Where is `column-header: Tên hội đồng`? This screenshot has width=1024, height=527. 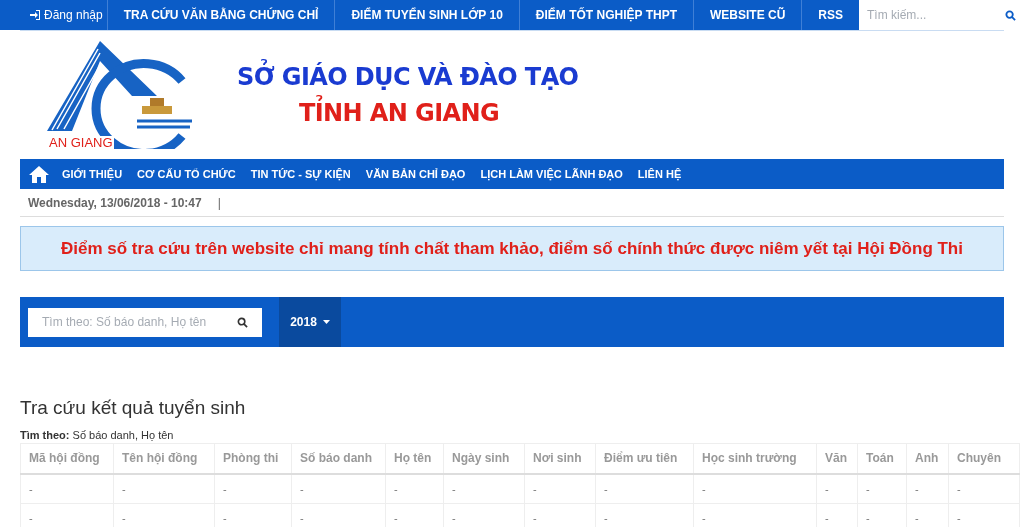
column-header: Tên hội đồng is located at coordinates (164, 458).